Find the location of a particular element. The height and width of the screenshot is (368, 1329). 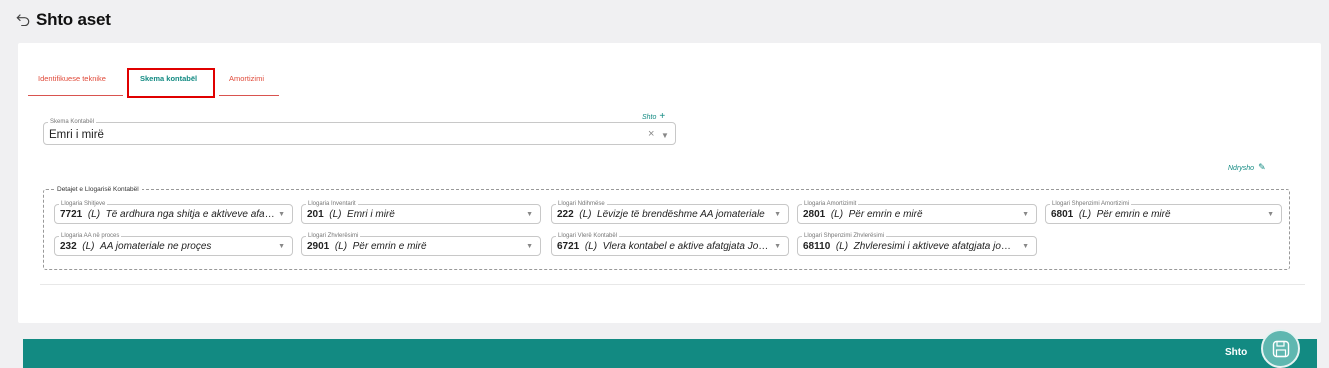

footer-bar: Shto is located at coordinates (670, 353).